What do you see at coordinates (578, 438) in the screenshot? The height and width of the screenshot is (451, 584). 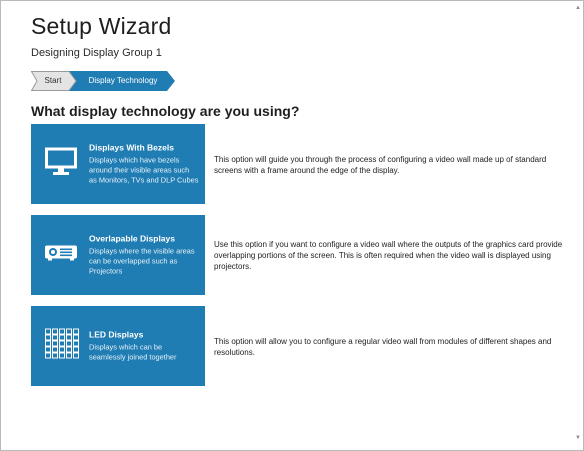 I see `scroll-down-arrow-icon: ▼` at bounding box center [578, 438].